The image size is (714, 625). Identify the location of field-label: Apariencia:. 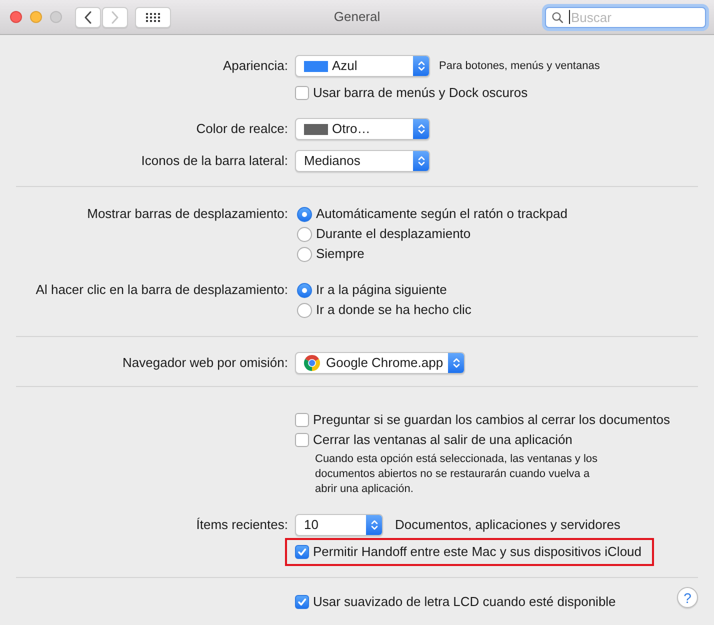
(255, 66).